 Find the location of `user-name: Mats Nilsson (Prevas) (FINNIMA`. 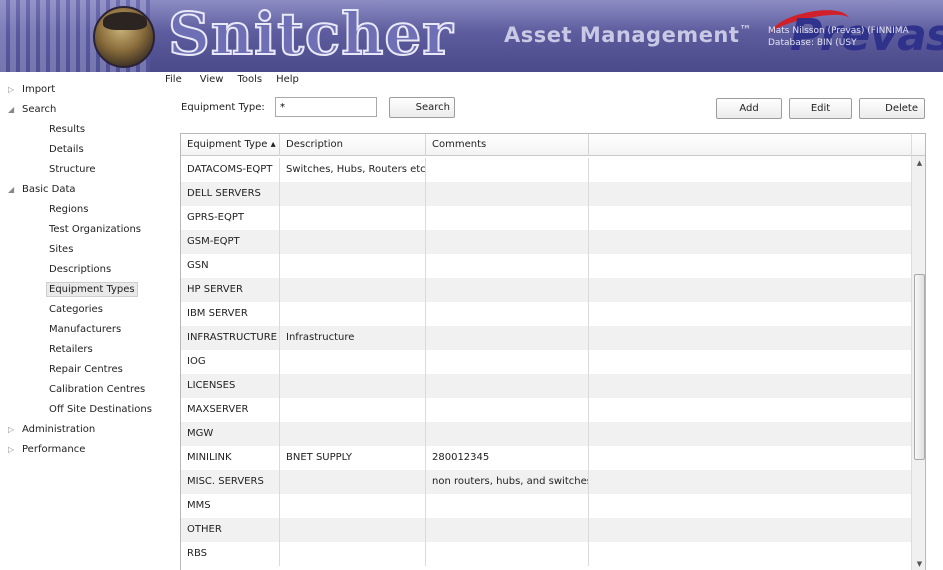

user-name: Mats Nilsson (Prevas) (FINNIMA is located at coordinates (838, 31).